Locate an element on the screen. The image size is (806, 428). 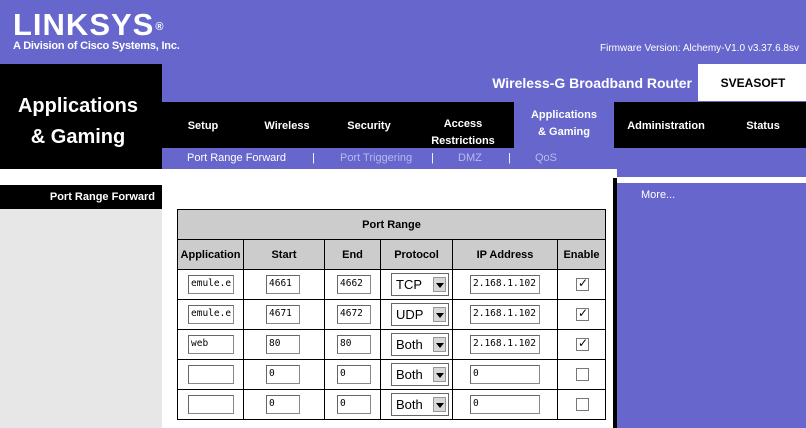
application-input: web is located at coordinates (211, 344).